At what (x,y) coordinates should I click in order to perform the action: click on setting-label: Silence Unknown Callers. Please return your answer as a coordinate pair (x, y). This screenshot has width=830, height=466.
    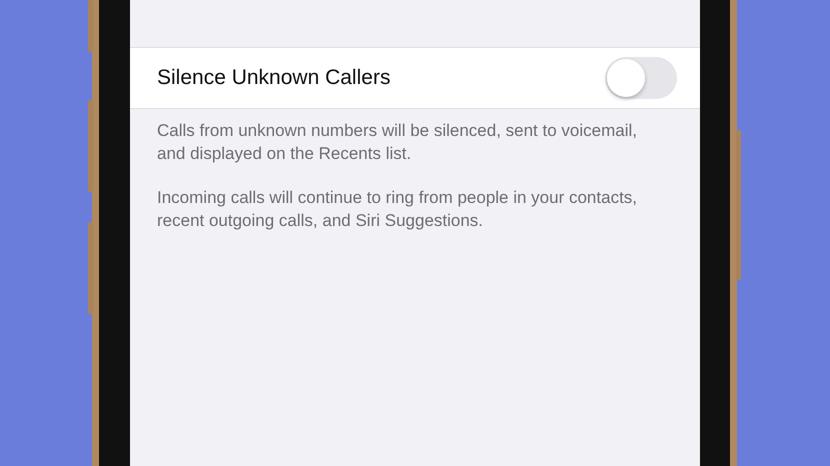
    Looking at the image, I should click on (273, 78).